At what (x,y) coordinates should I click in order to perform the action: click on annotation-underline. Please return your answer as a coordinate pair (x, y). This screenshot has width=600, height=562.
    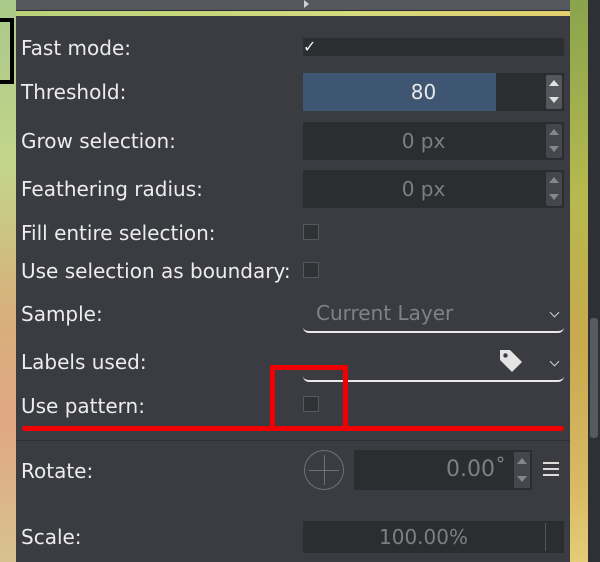
    Looking at the image, I should click on (293, 428).